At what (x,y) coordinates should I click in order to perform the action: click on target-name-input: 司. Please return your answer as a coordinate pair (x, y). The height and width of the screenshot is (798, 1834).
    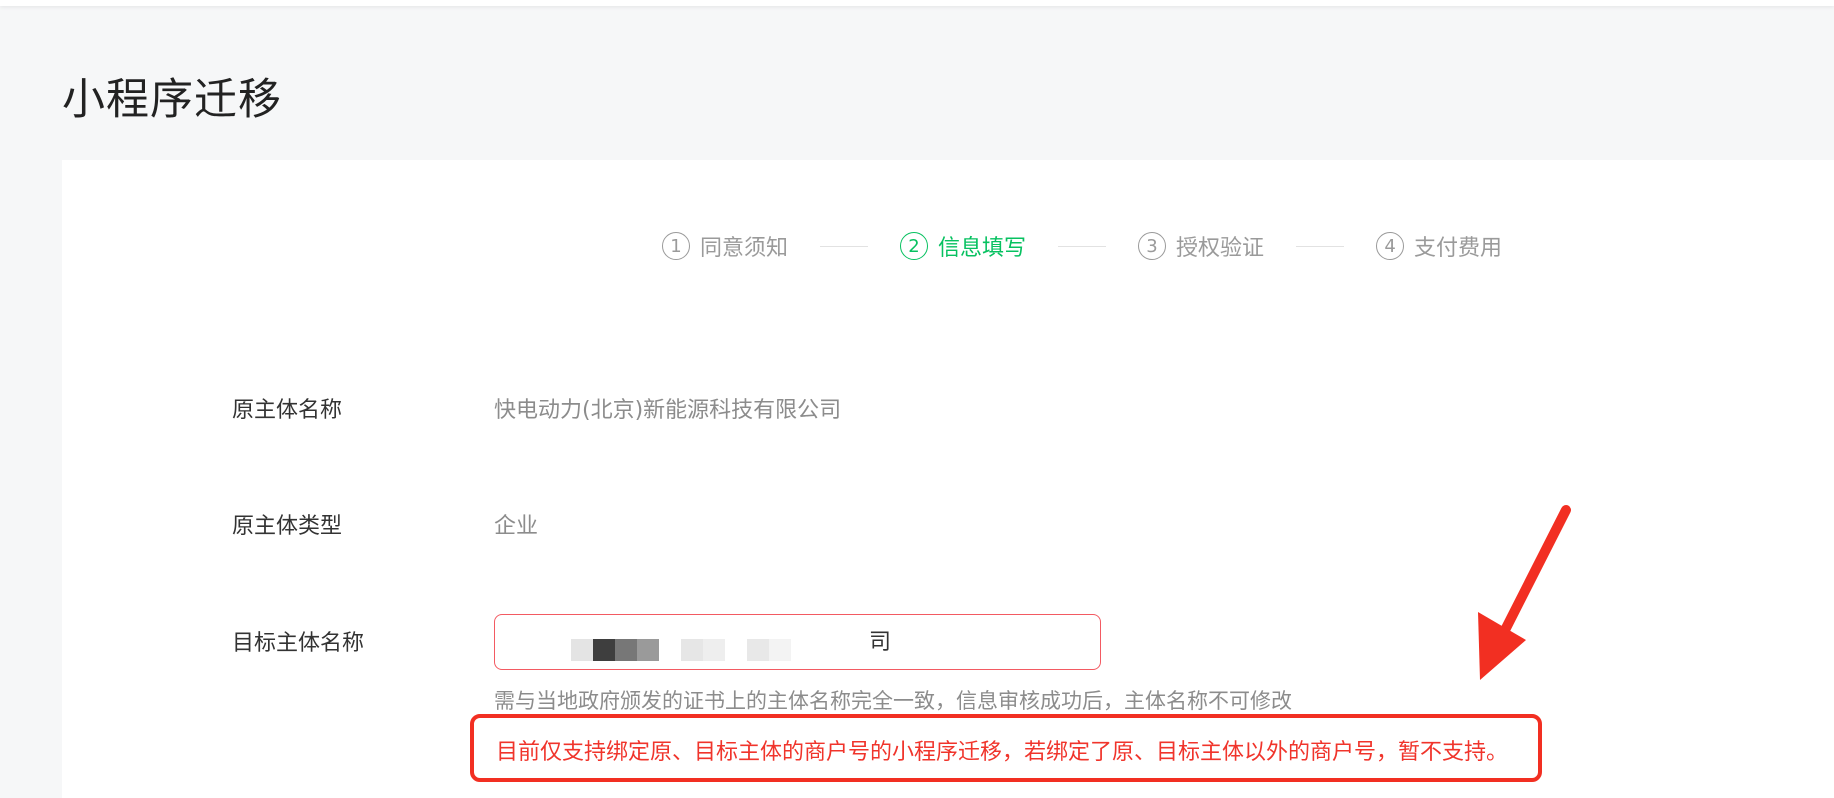
    Looking at the image, I should click on (797, 642).